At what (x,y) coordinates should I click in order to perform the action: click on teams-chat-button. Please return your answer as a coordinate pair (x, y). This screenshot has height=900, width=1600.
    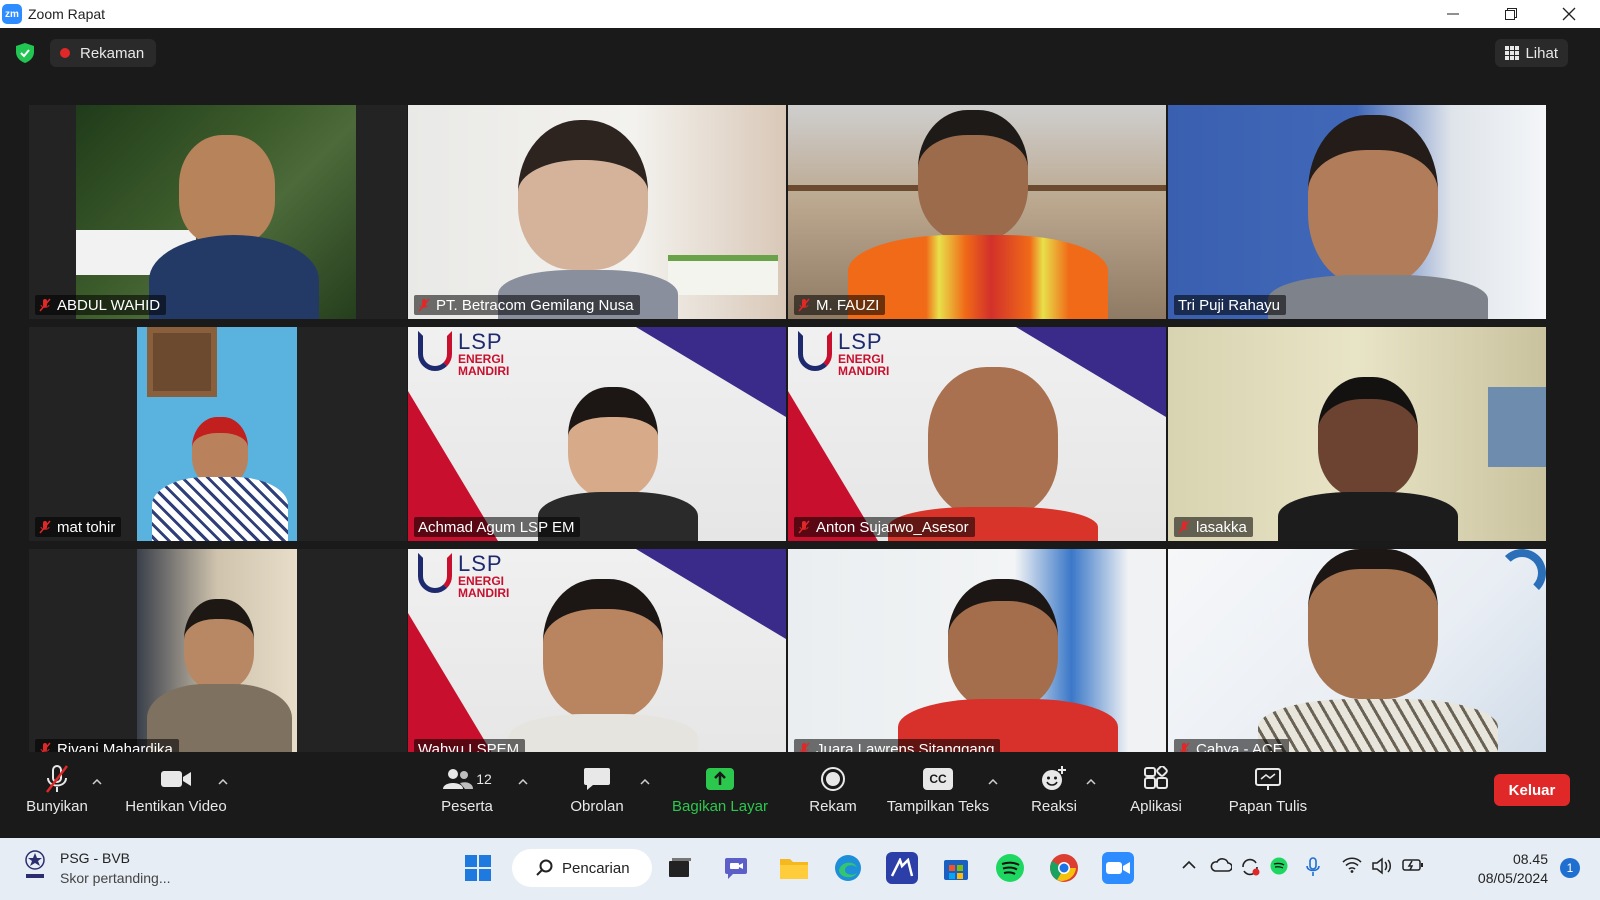
    Looking at the image, I should click on (738, 868).